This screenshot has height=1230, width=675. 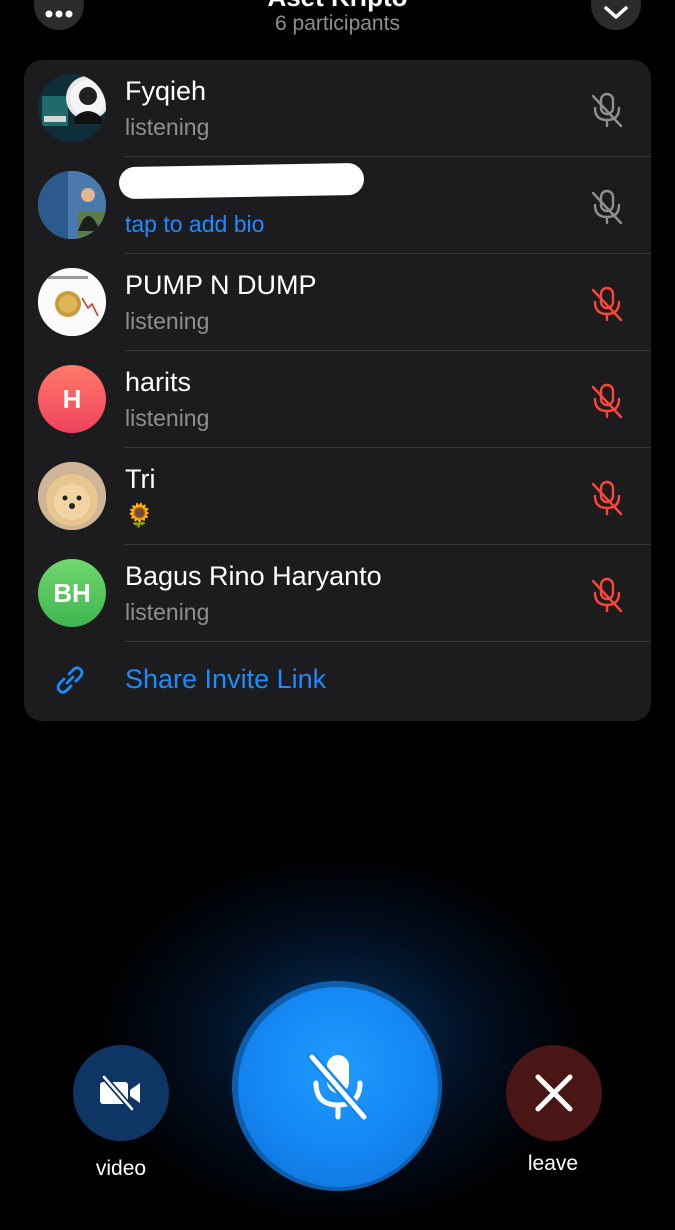 What do you see at coordinates (158, 382) in the screenshot?
I see `participant-name: harits` at bounding box center [158, 382].